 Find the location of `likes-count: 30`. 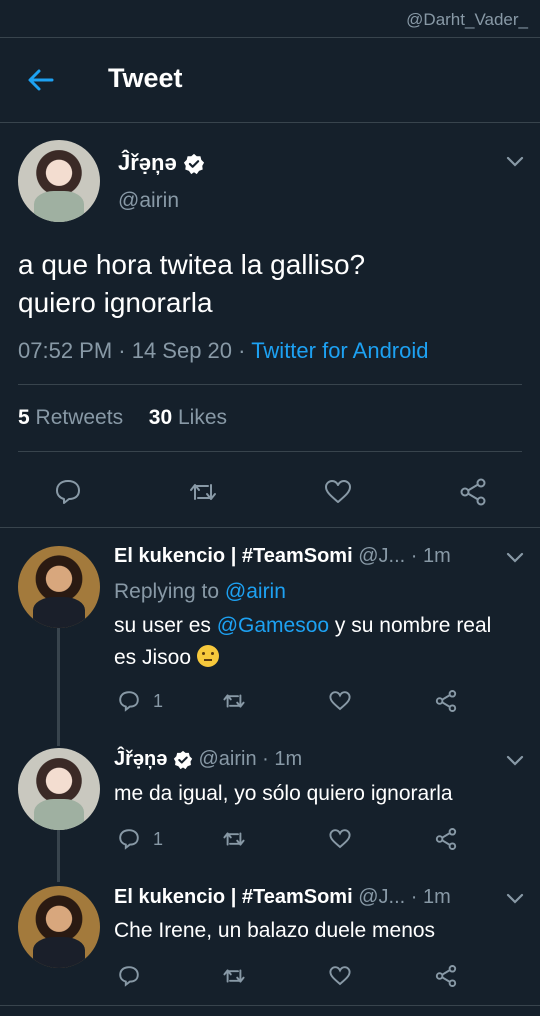

likes-count: 30 is located at coordinates (160, 417).